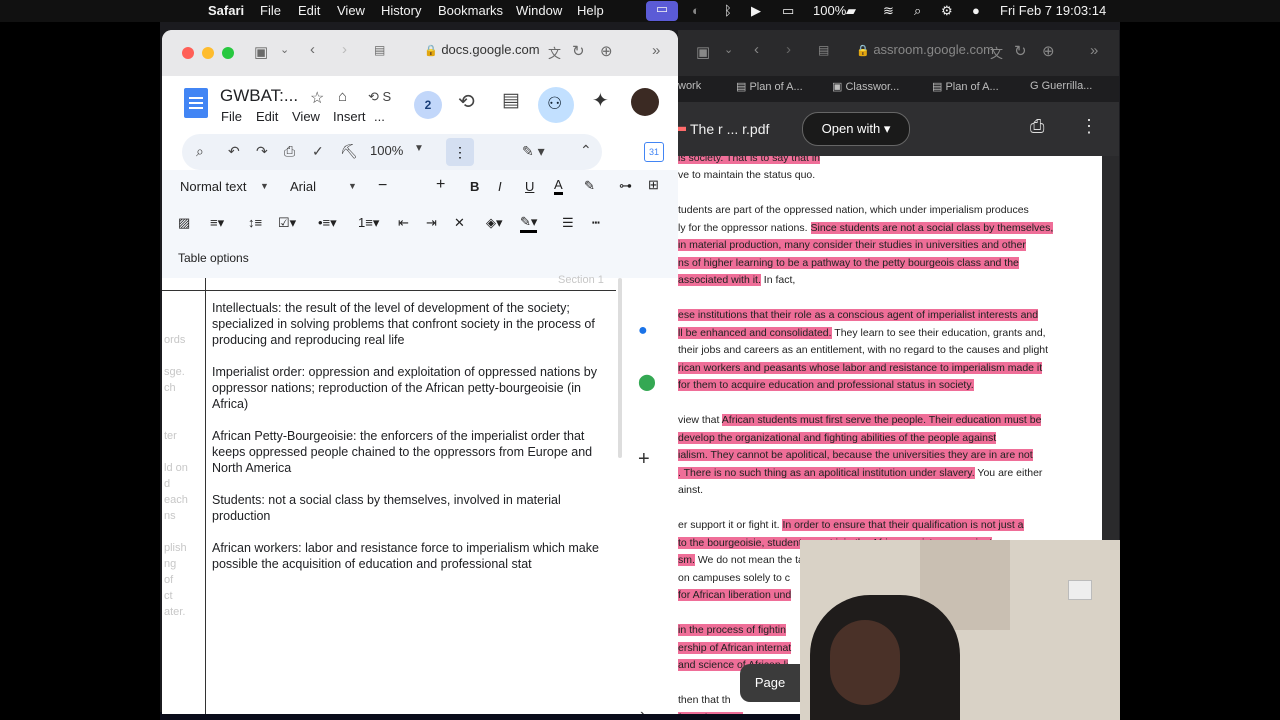  I want to click on siri-icon: ●, so click(976, 10).